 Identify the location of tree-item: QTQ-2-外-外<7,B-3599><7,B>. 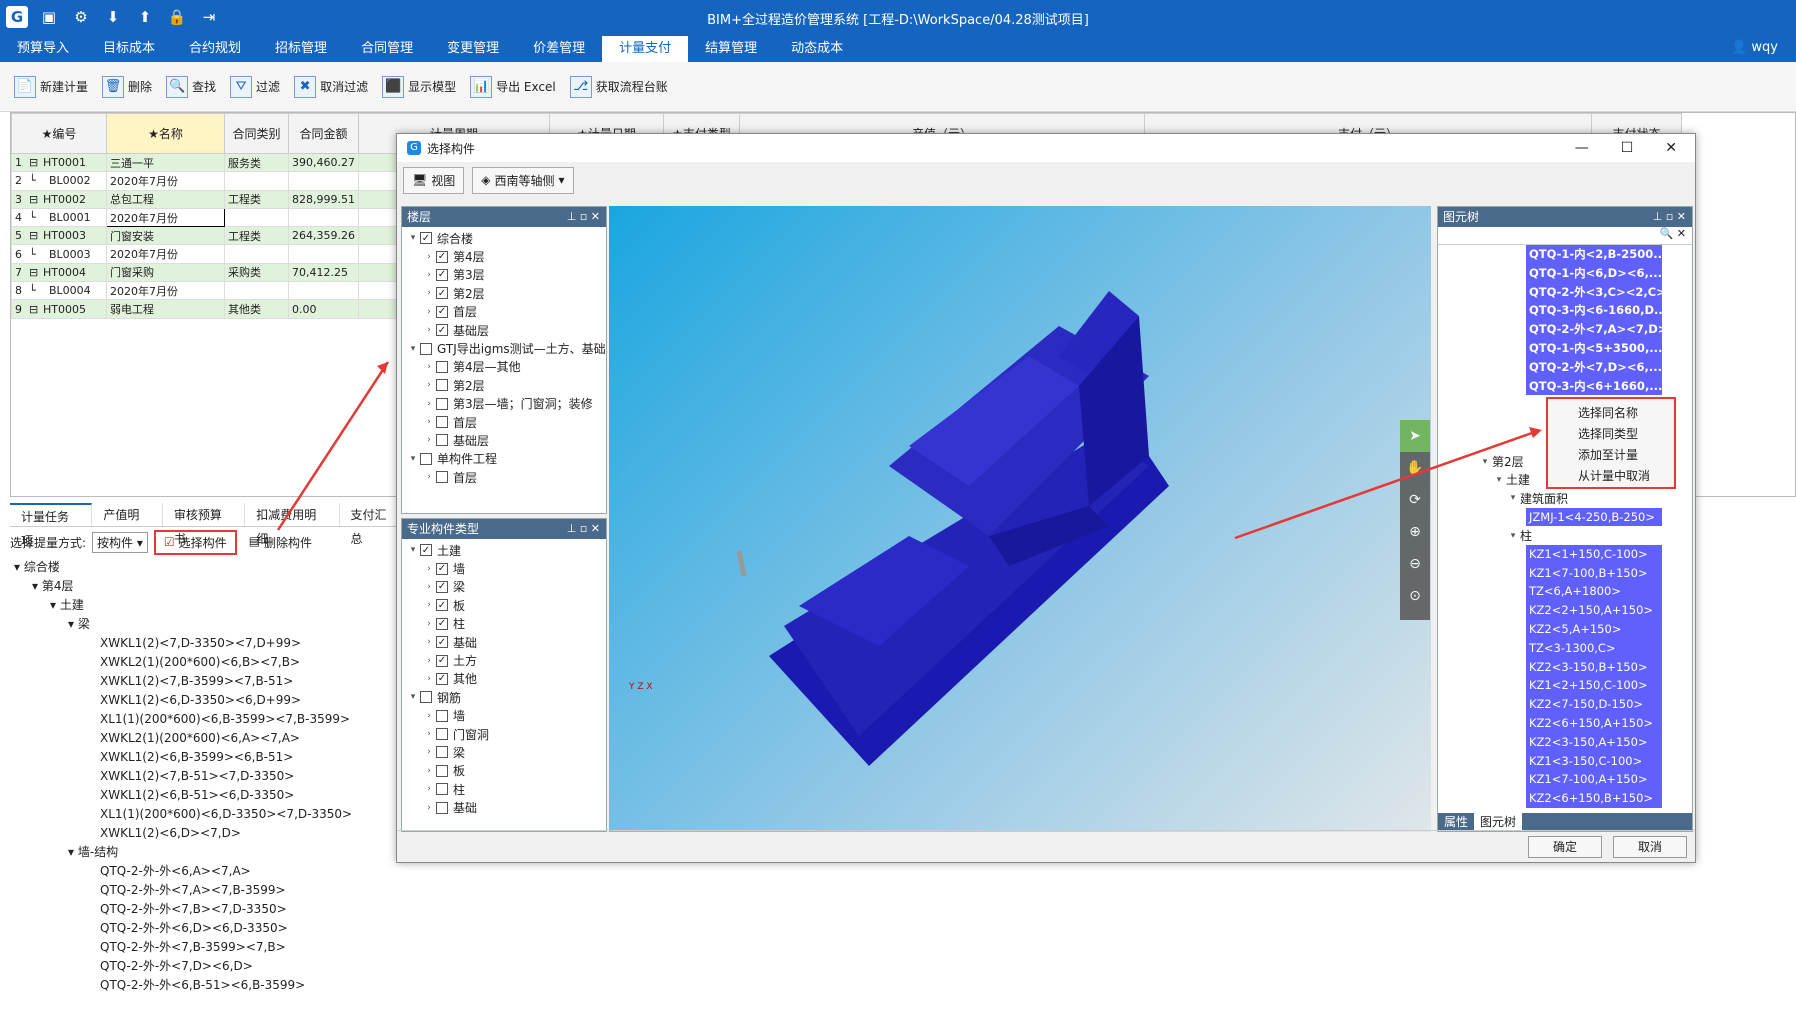
(204, 947).